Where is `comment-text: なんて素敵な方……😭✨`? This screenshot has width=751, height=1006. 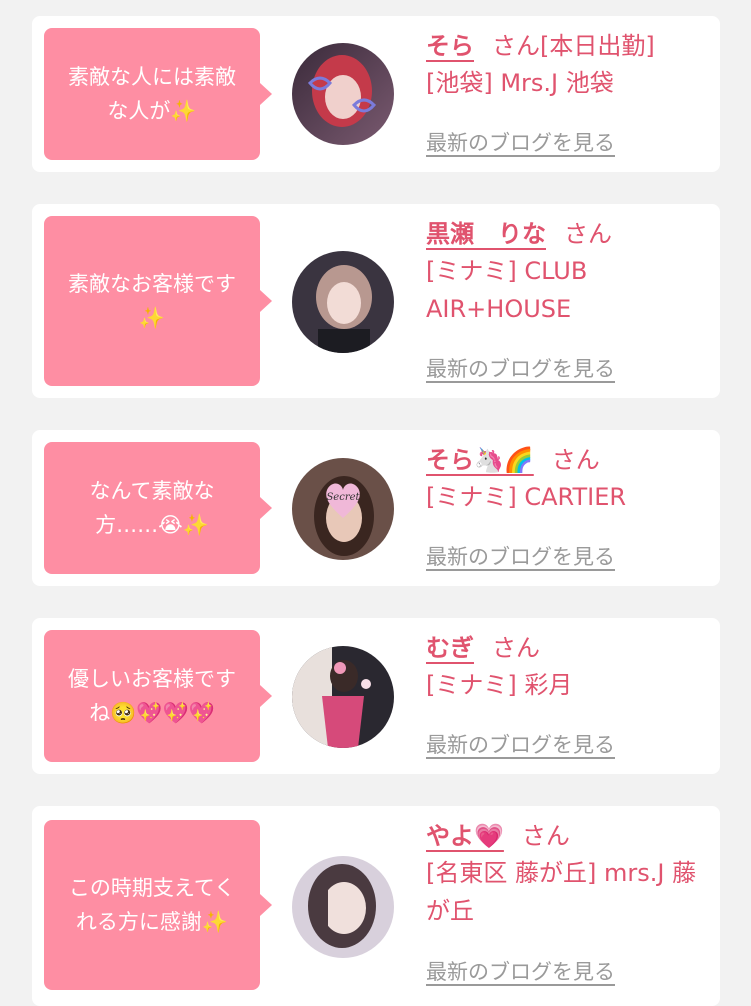
comment-text: なんて素敵な方……😭✨ is located at coordinates (152, 508).